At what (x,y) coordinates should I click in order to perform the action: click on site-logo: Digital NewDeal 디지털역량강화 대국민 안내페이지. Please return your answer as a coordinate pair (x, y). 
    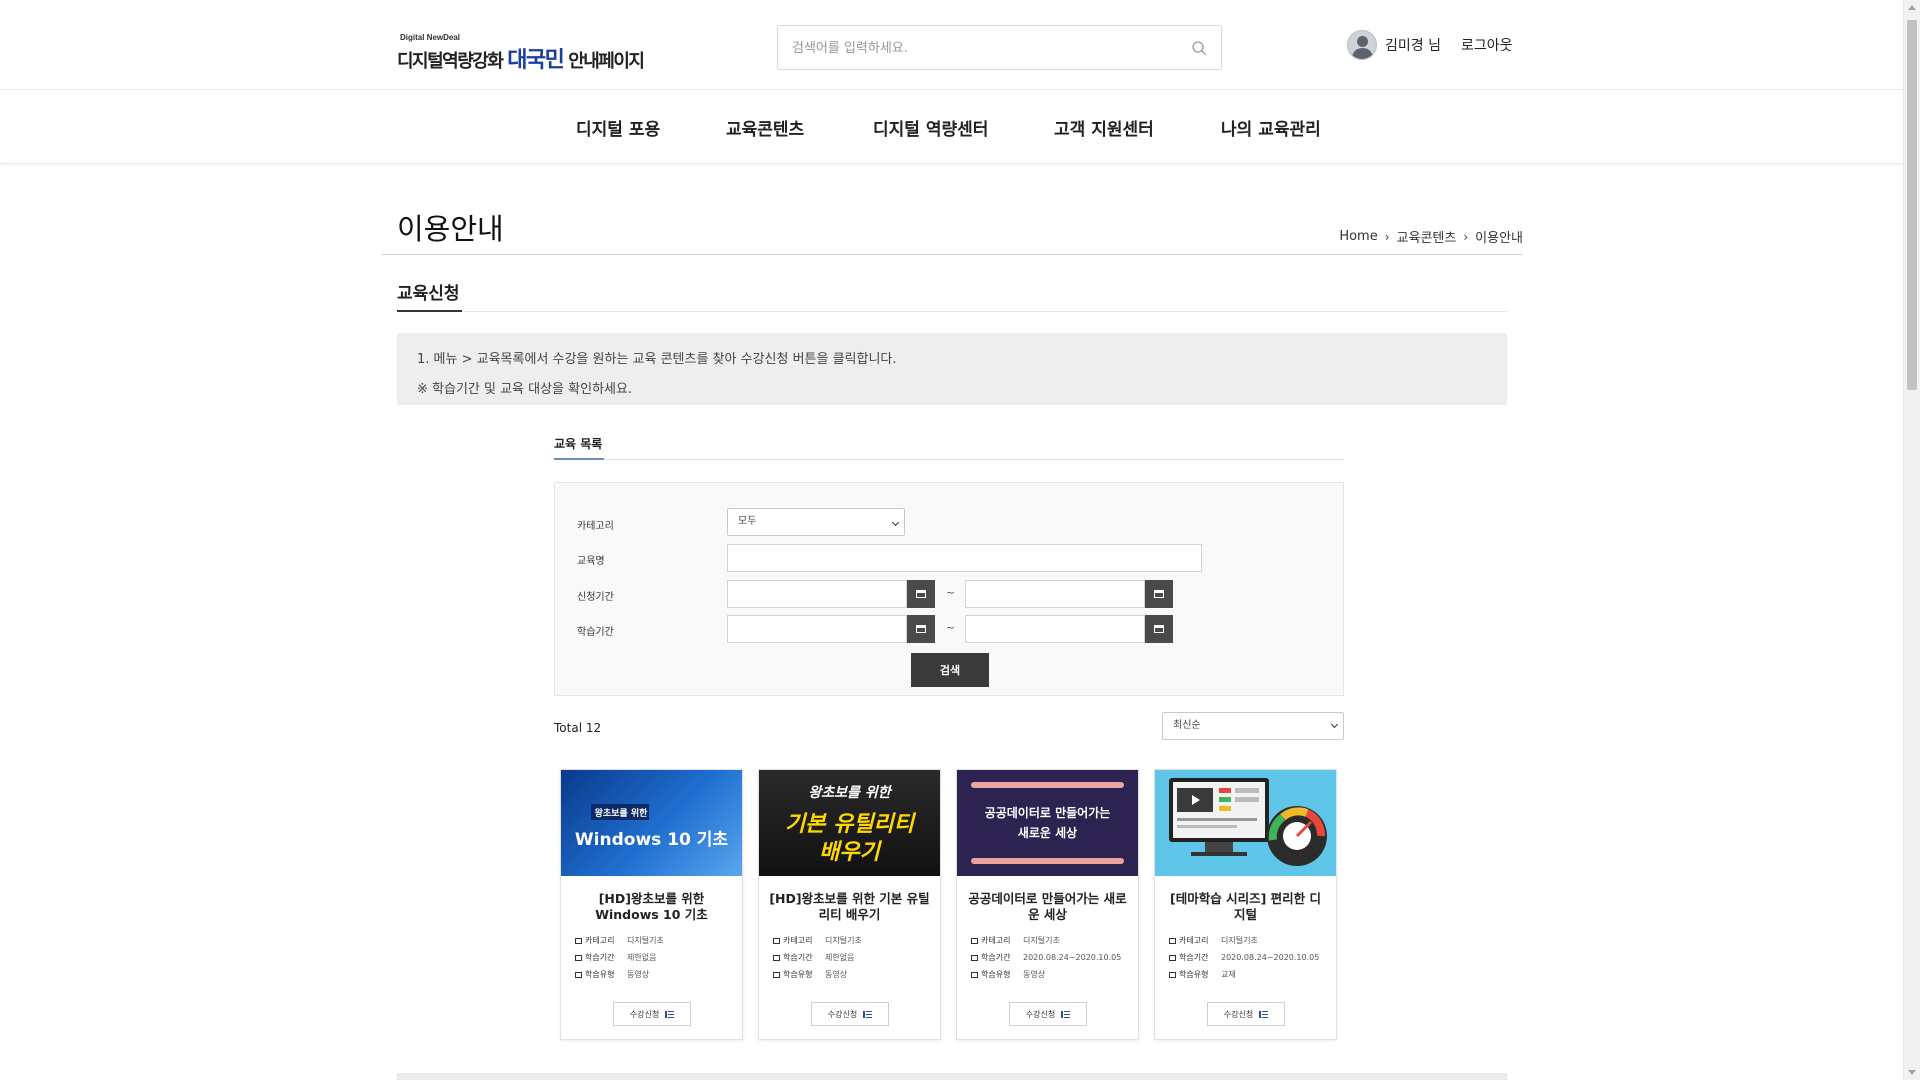
    Looking at the image, I should click on (521, 51).